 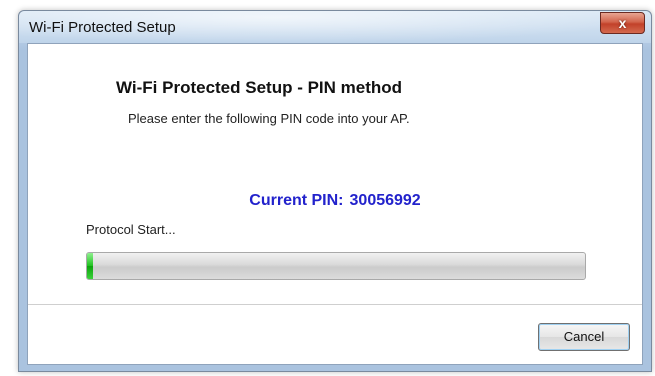 What do you see at coordinates (335, 27) in the screenshot?
I see `title-bar: Wi-Fi Protected Setup x` at bounding box center [335, 27].